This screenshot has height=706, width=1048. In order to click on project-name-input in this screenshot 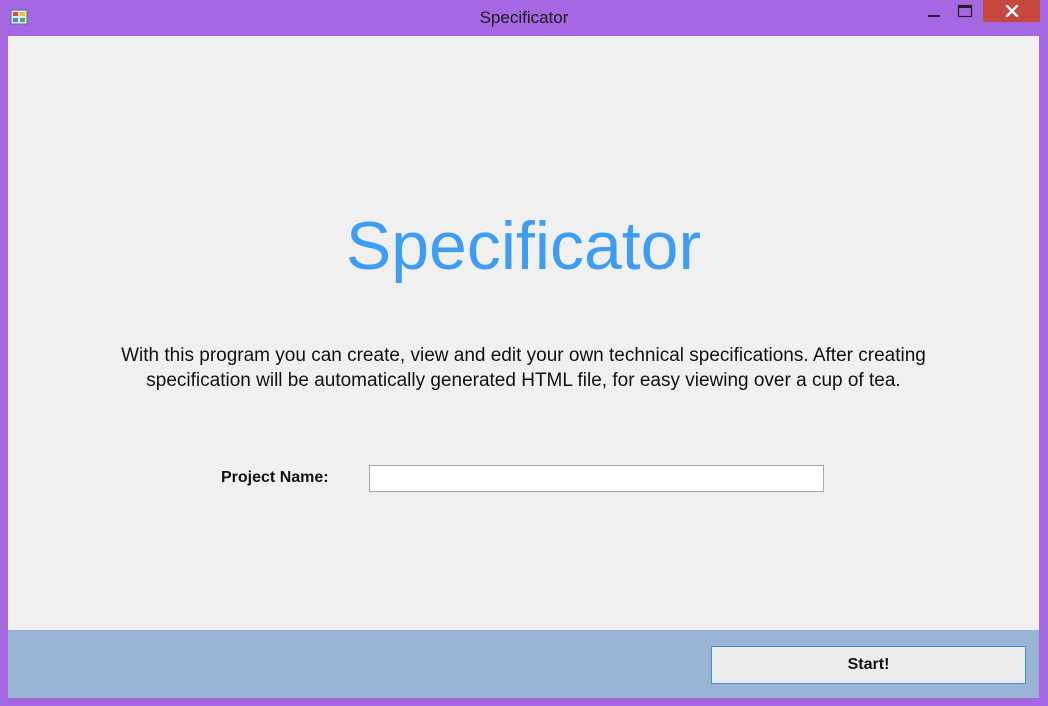, I will do `click(596, 478)`.